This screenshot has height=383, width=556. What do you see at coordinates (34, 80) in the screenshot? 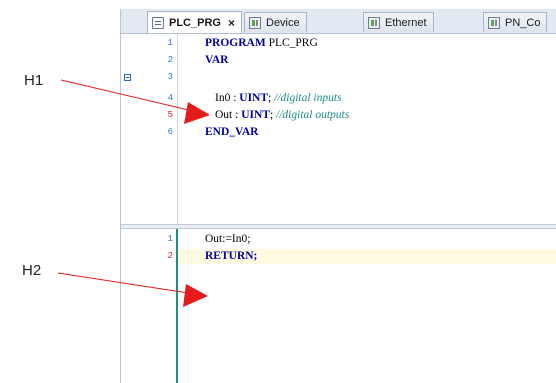
I see `h1-label: H1` at bounding box center [34, 80].